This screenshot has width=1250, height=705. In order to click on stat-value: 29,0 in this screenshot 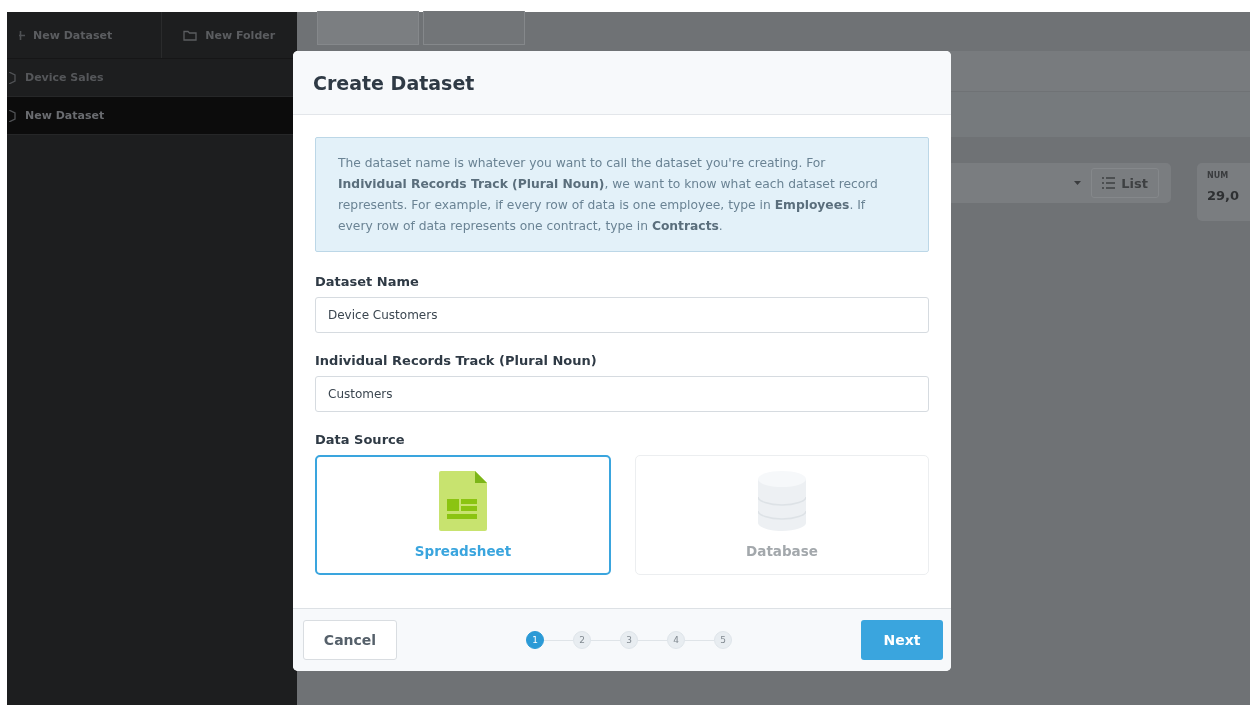, I will do `click(1224, 195)`.